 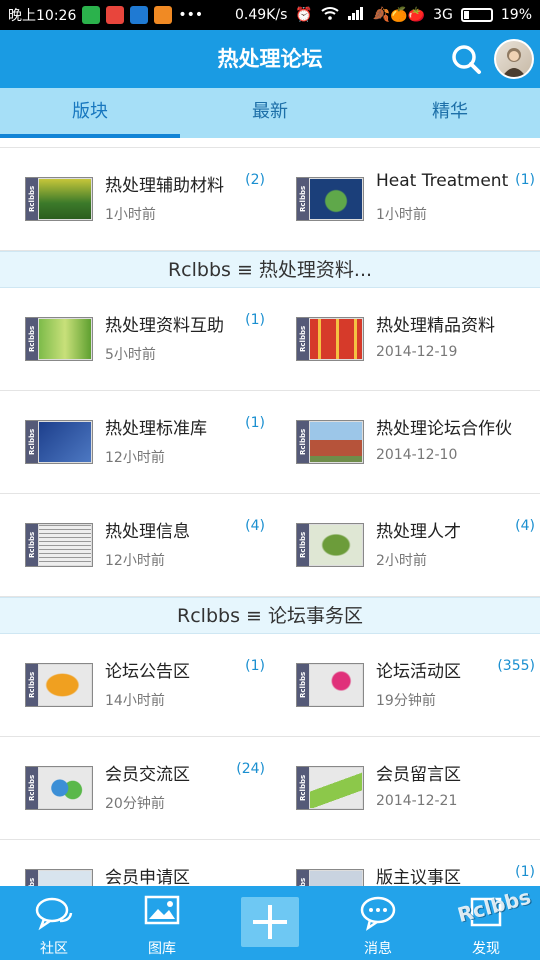 What do you see at coordinates (356, 15) in the screenshot?
I see `signal-icon` at bounding box center [356, 15].